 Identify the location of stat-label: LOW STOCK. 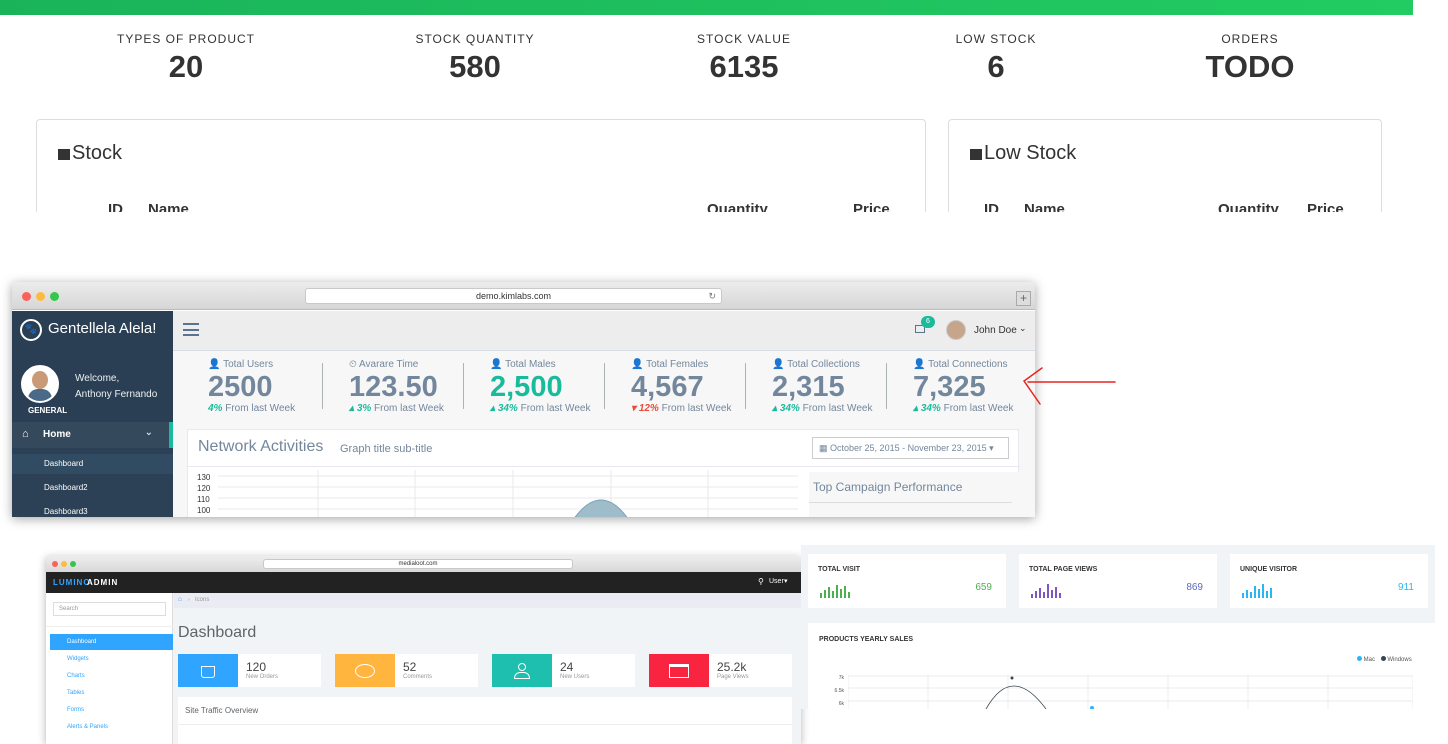
(996, 39).